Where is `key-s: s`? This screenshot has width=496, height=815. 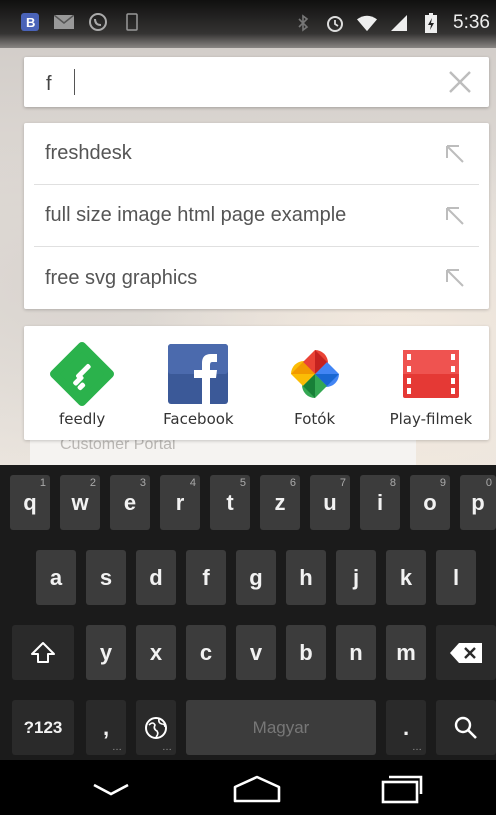 key-s: s is located at coordinates (106, 577).